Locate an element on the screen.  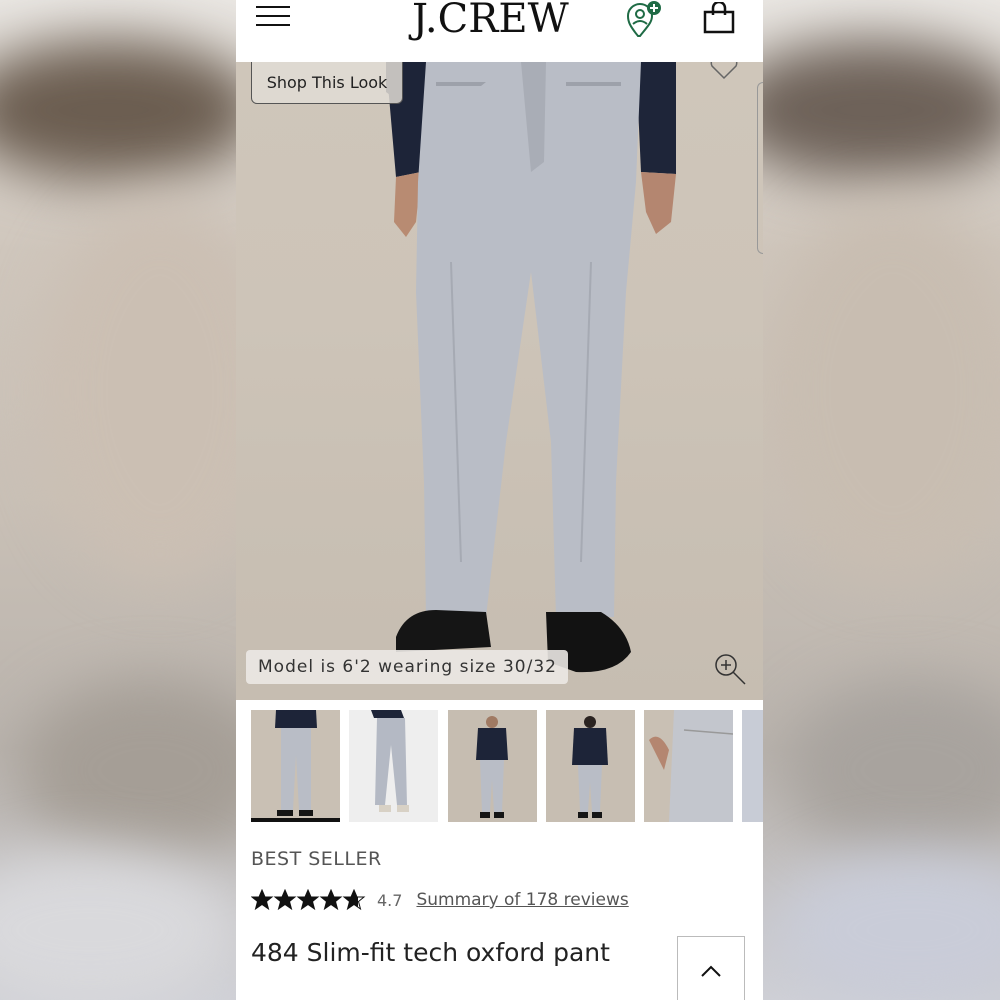
zoom-in-icon is located at coordinates (730, 669).